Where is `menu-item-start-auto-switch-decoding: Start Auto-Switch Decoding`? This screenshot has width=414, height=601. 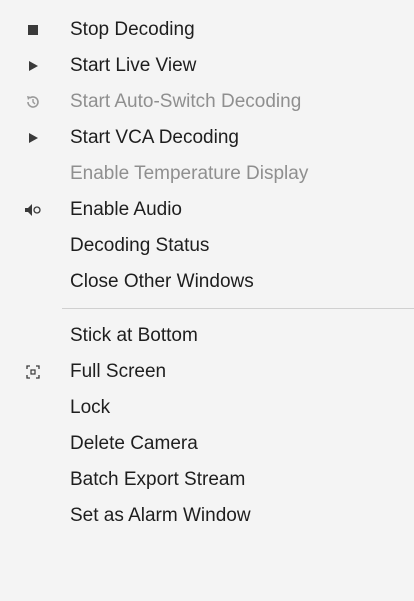 menu-item-start-auto-switch-decoding: Start Auto-Switch Decoding is located at coordinates (207, 102).